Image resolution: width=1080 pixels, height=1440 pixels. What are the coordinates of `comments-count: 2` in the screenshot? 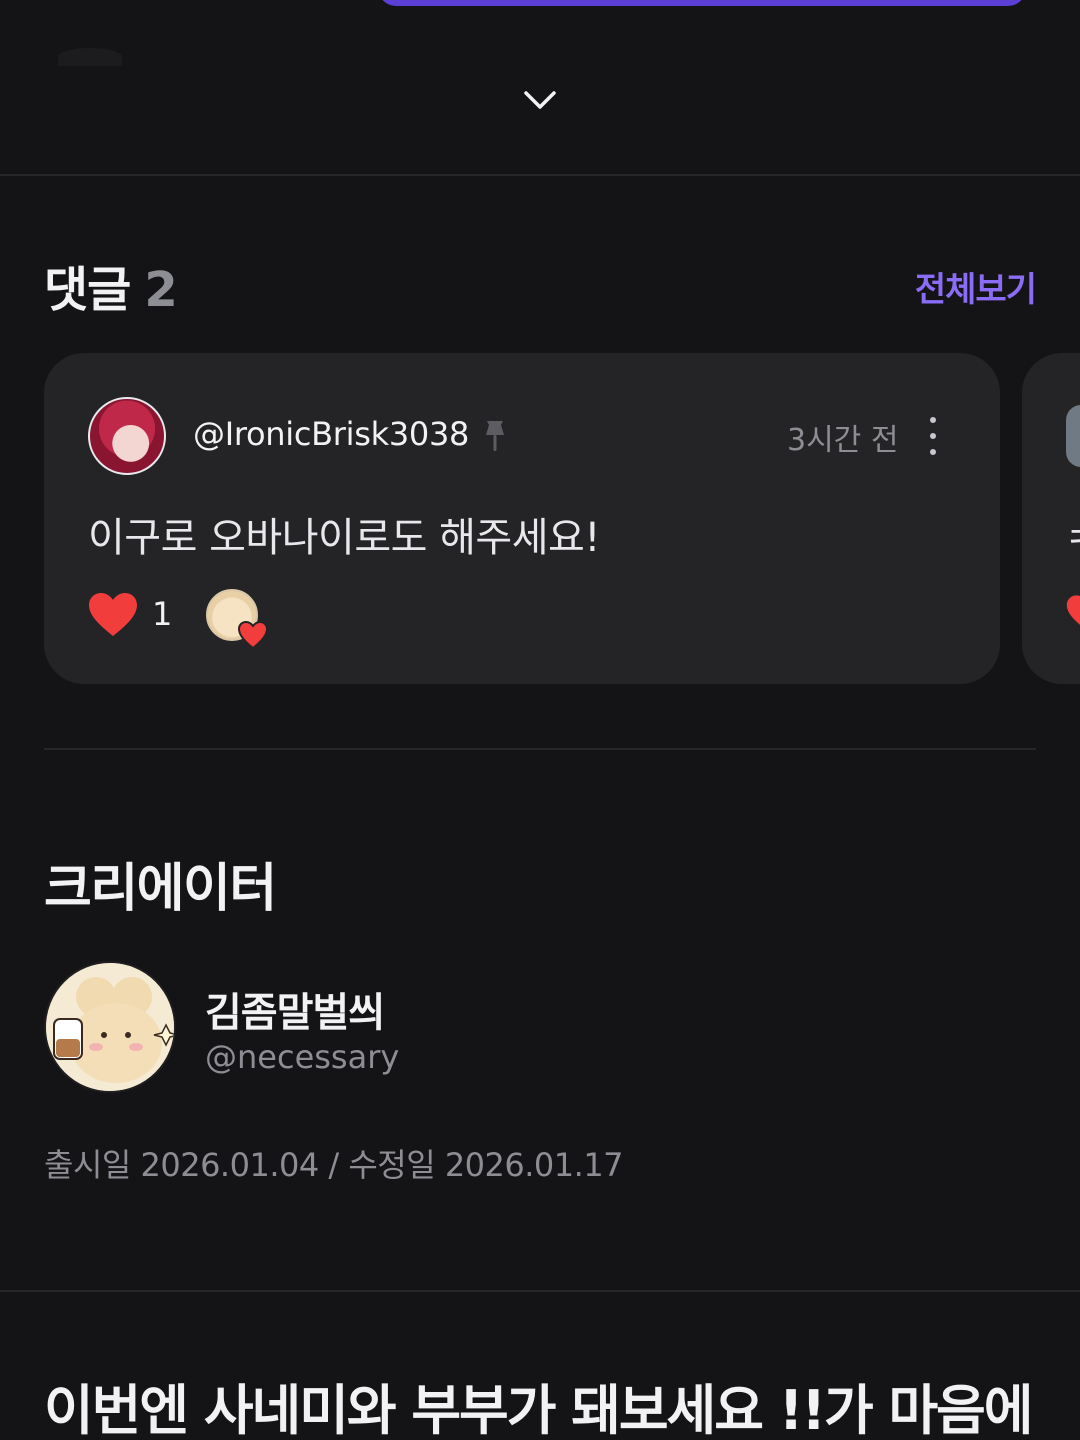 It's located at (160, 290).